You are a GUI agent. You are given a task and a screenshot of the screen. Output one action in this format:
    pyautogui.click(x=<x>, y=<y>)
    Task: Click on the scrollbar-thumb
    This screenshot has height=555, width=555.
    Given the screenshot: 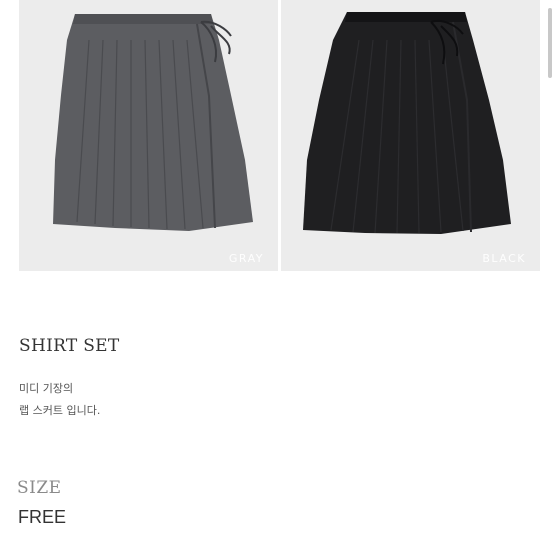 What is the action you would take?
    pyautogui.click(x=550, y=43)
    